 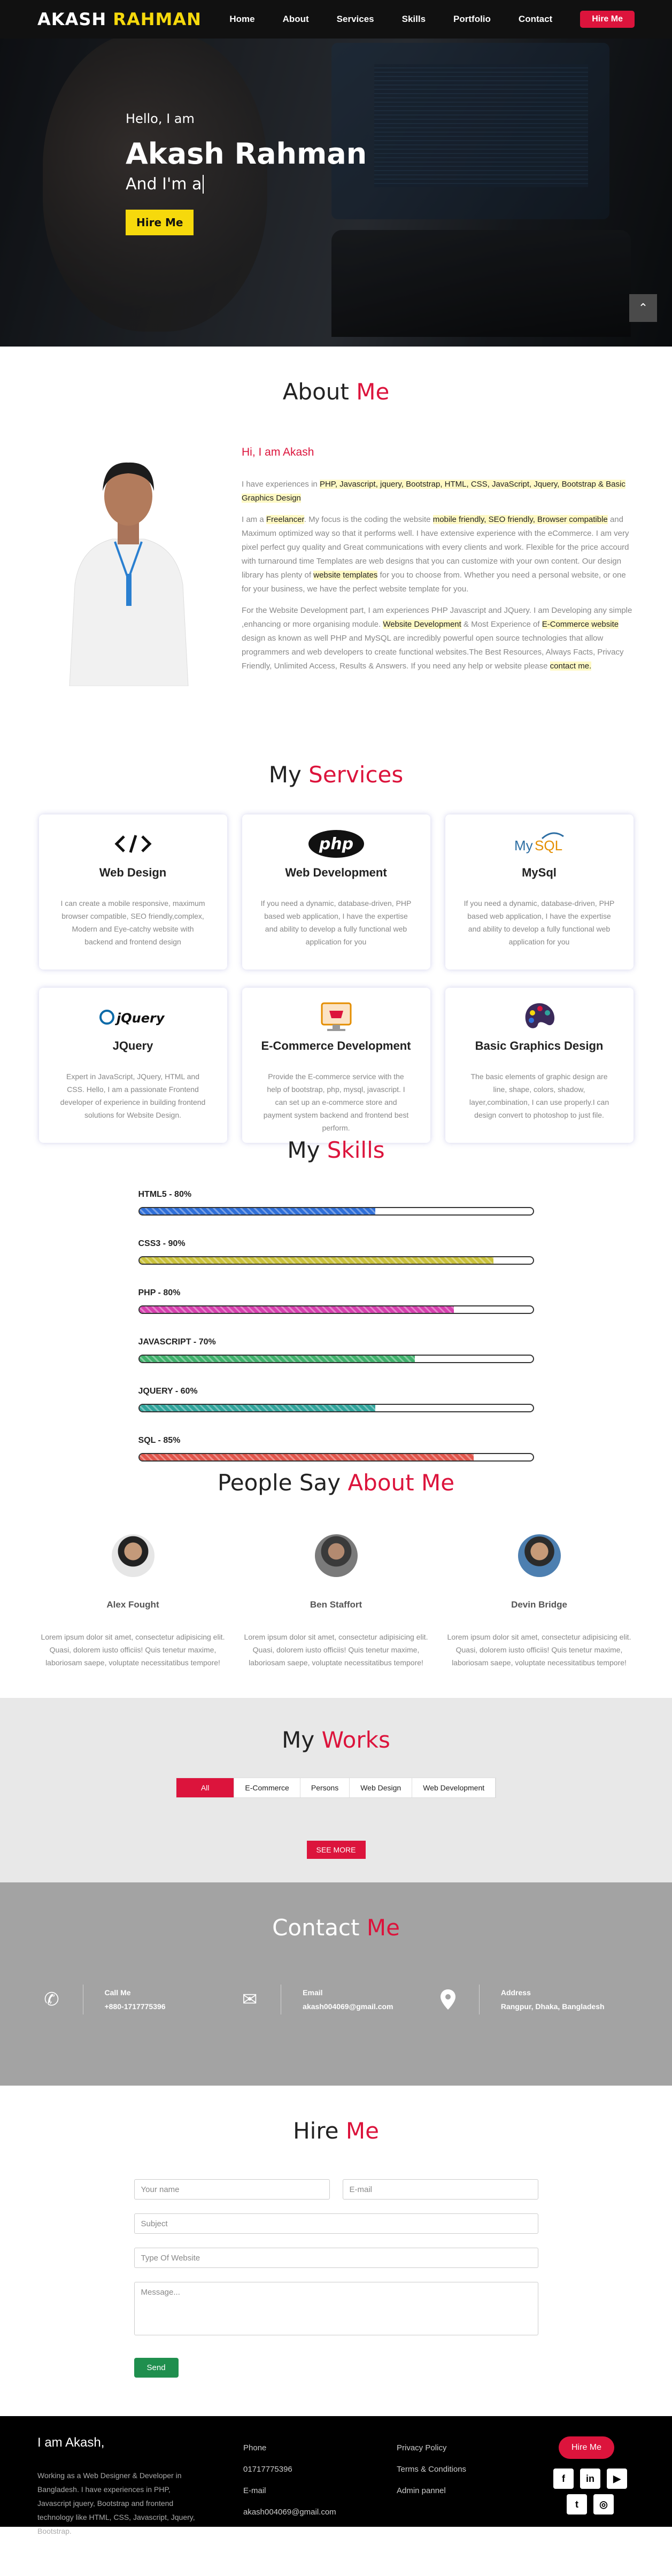 What do you see at coordinates (336, 2258) in the screenshot?
I see `website-type-input: Type Of Website` at bounding box center [336, 2258].